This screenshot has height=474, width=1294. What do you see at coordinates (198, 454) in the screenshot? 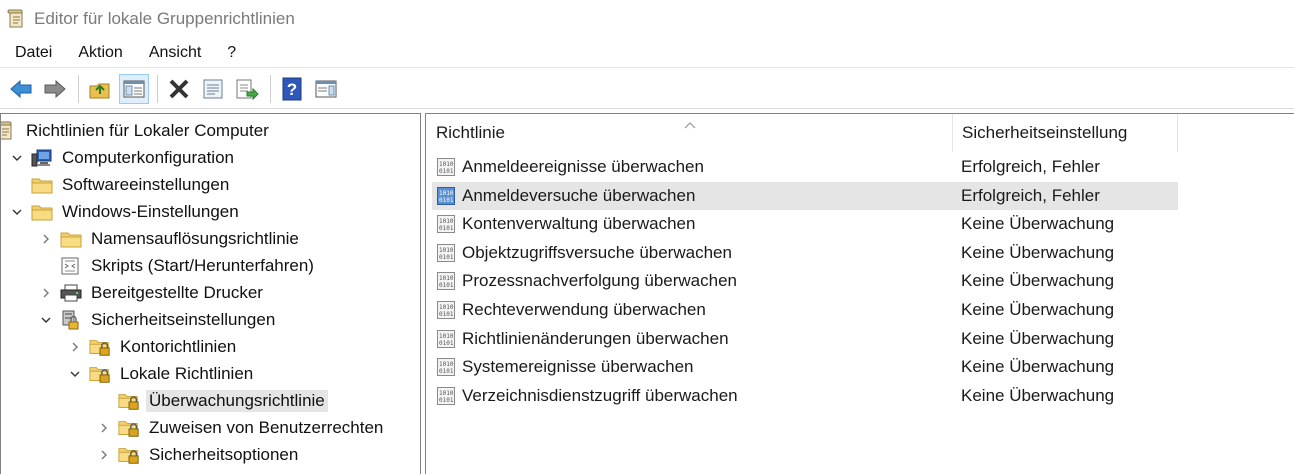
I see `tree-item: Sicherheitsoptionen` at bounding box center [198, 454].